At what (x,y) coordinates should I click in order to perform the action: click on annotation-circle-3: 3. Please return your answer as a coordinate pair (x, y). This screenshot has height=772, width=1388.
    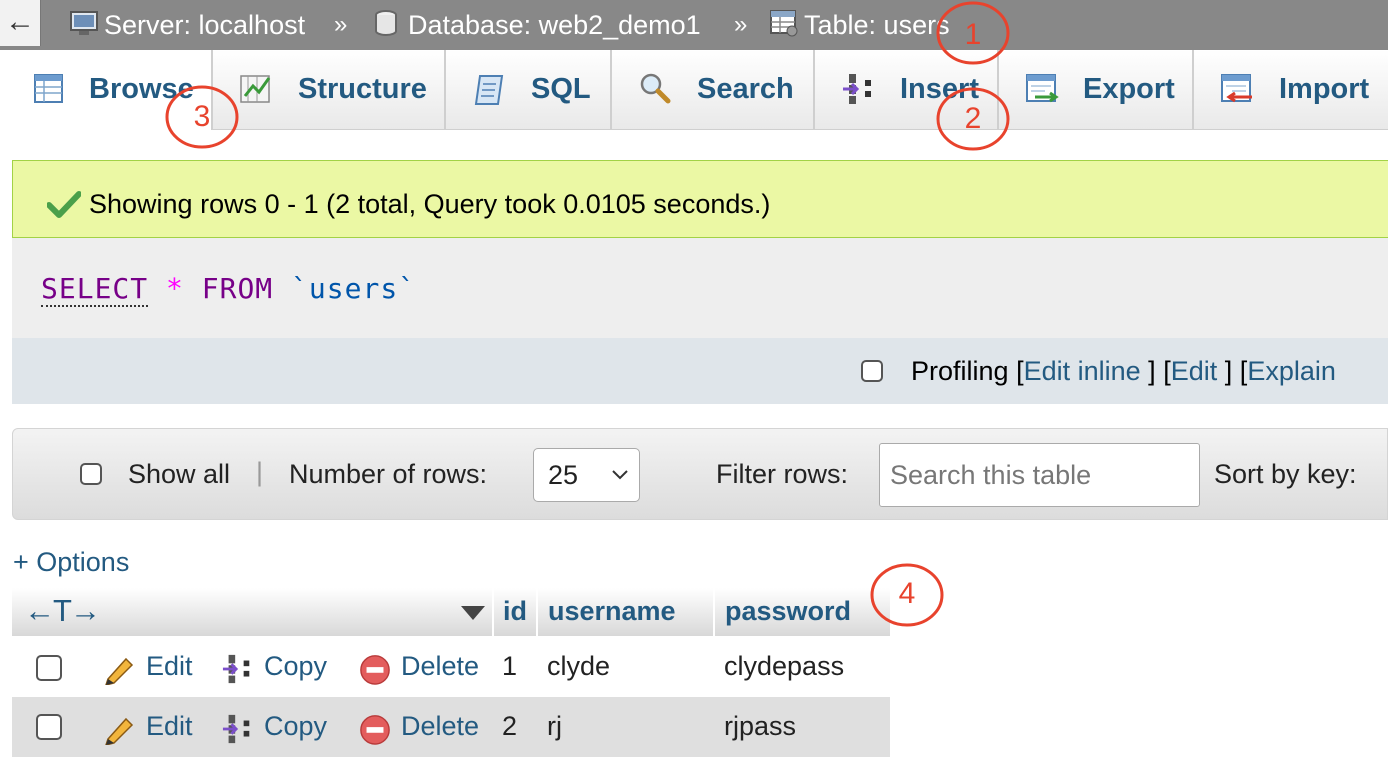
    Looking at the image, I should click on (202, 117).